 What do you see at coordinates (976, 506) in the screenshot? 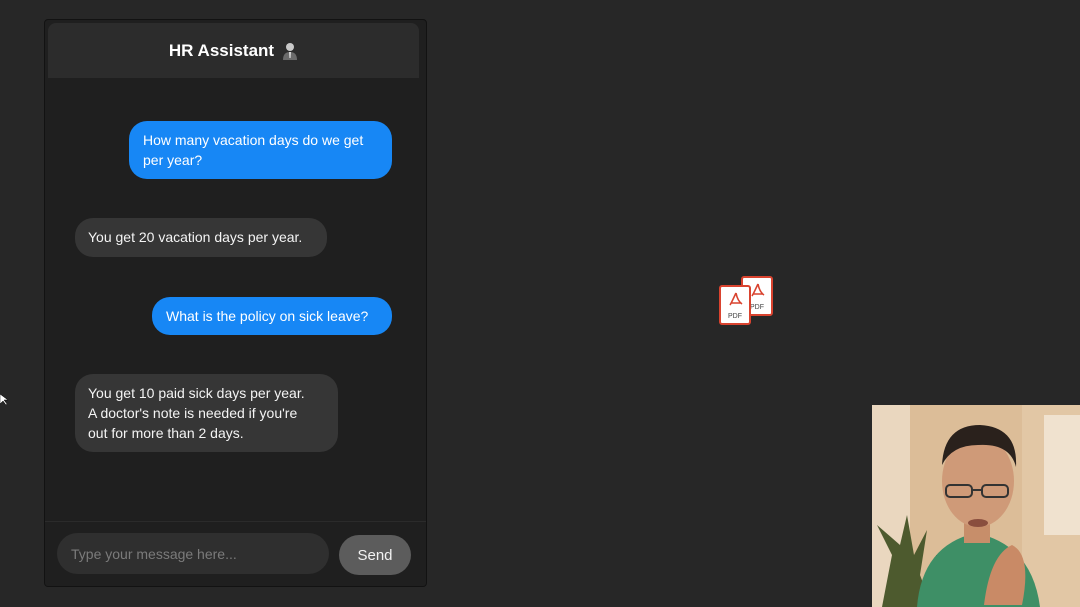
I see `webcam-overlay` at bounding box center [976, 506].